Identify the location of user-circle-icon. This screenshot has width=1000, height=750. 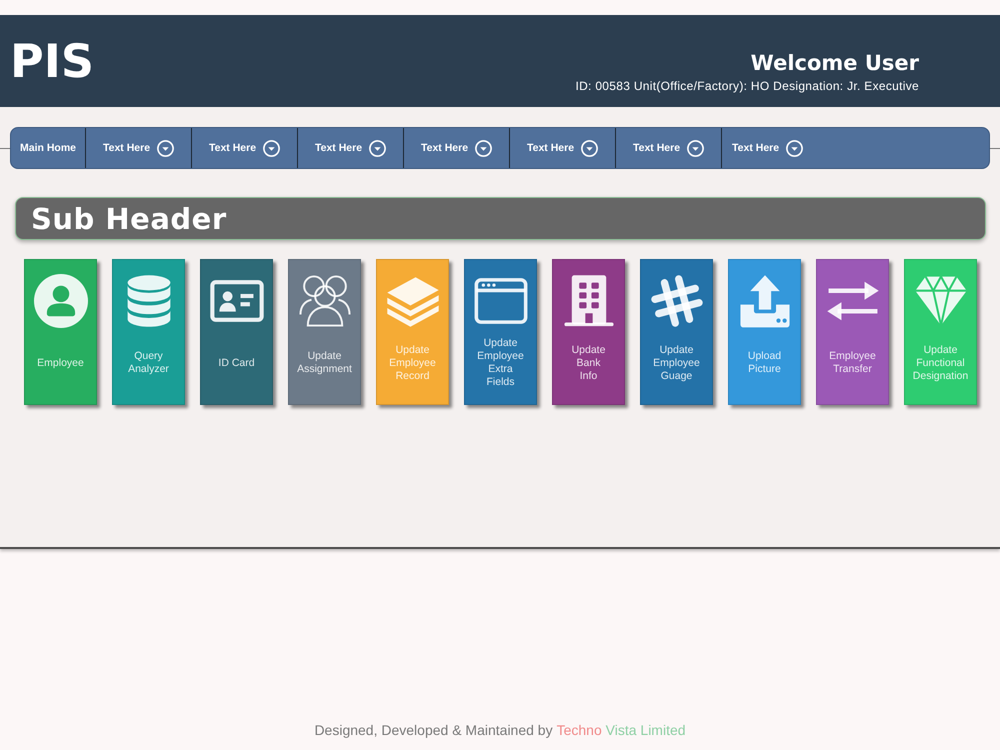
(61, 301).